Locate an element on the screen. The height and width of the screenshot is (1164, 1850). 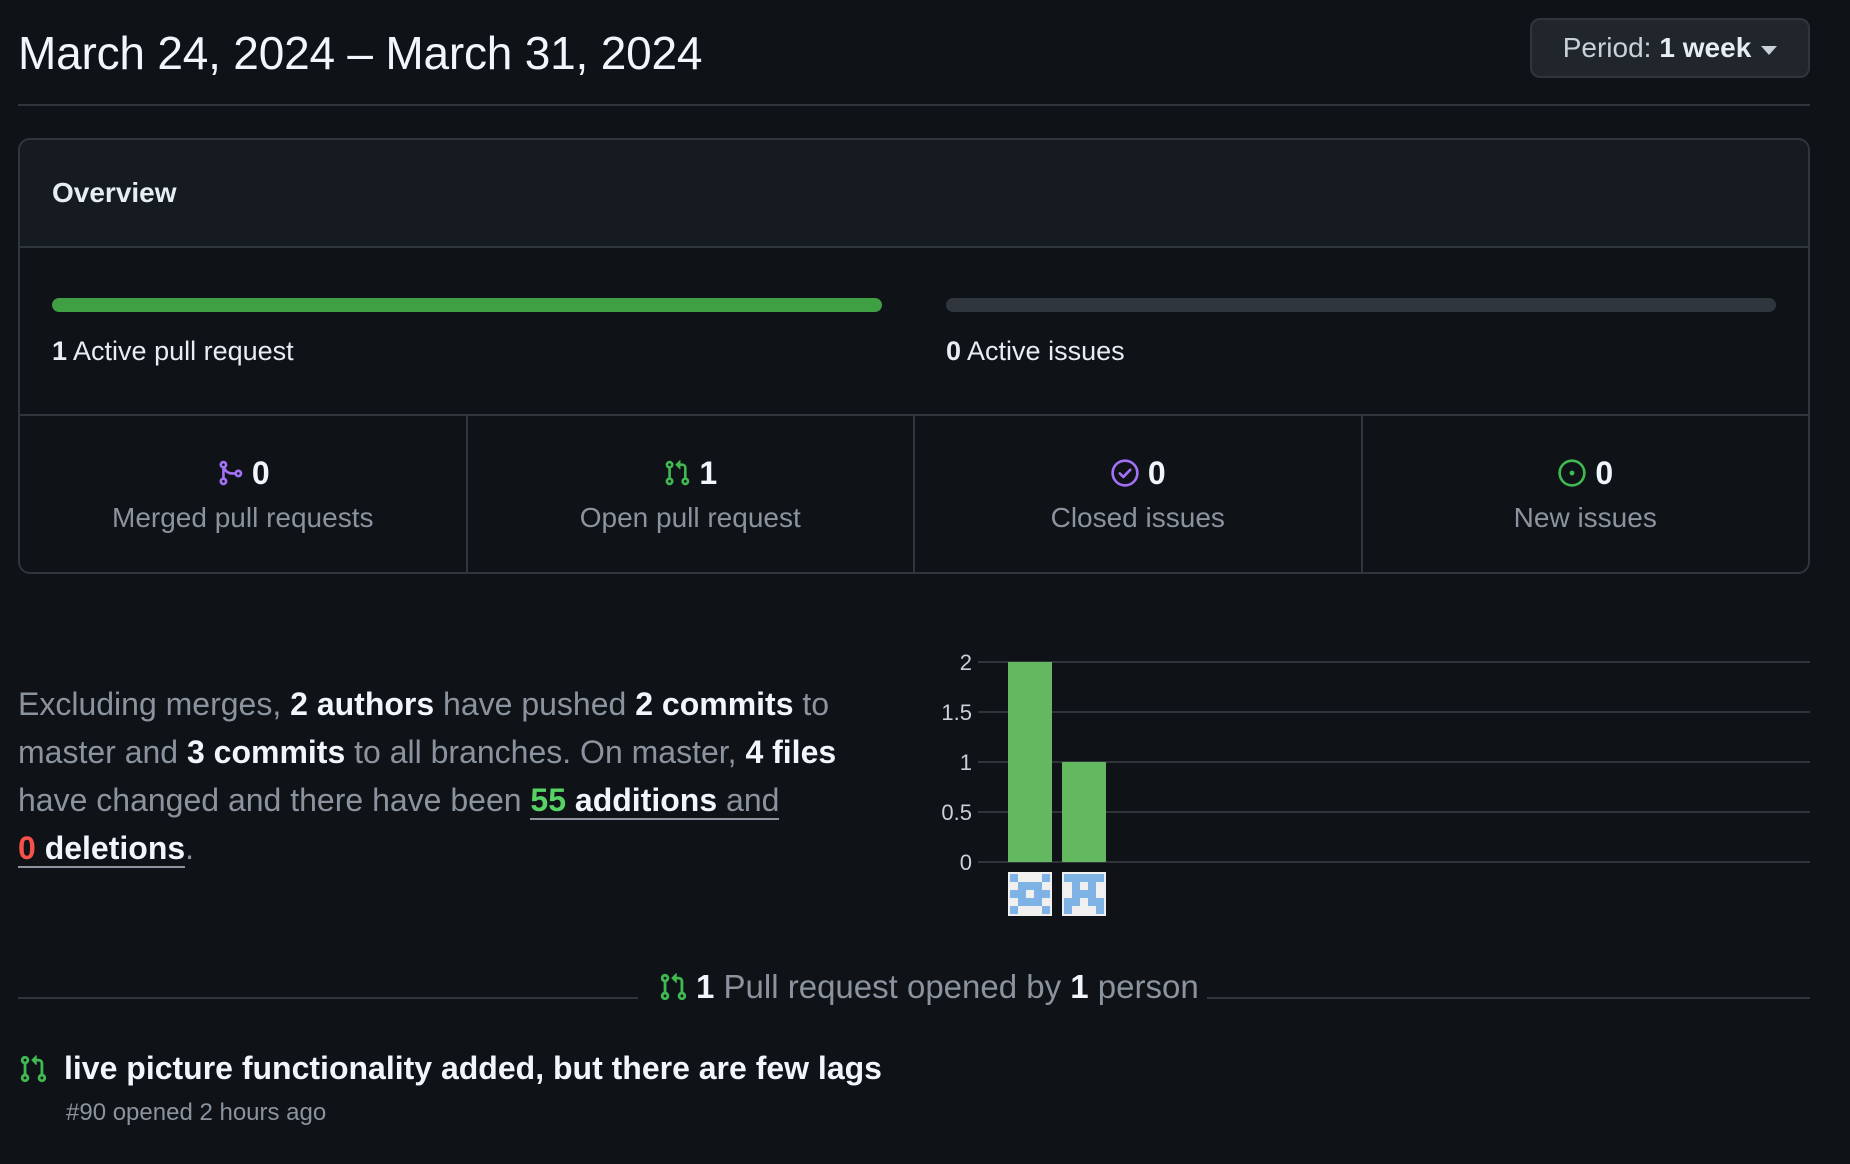
overview-heading: Overview is located at coordinates (914, 194).